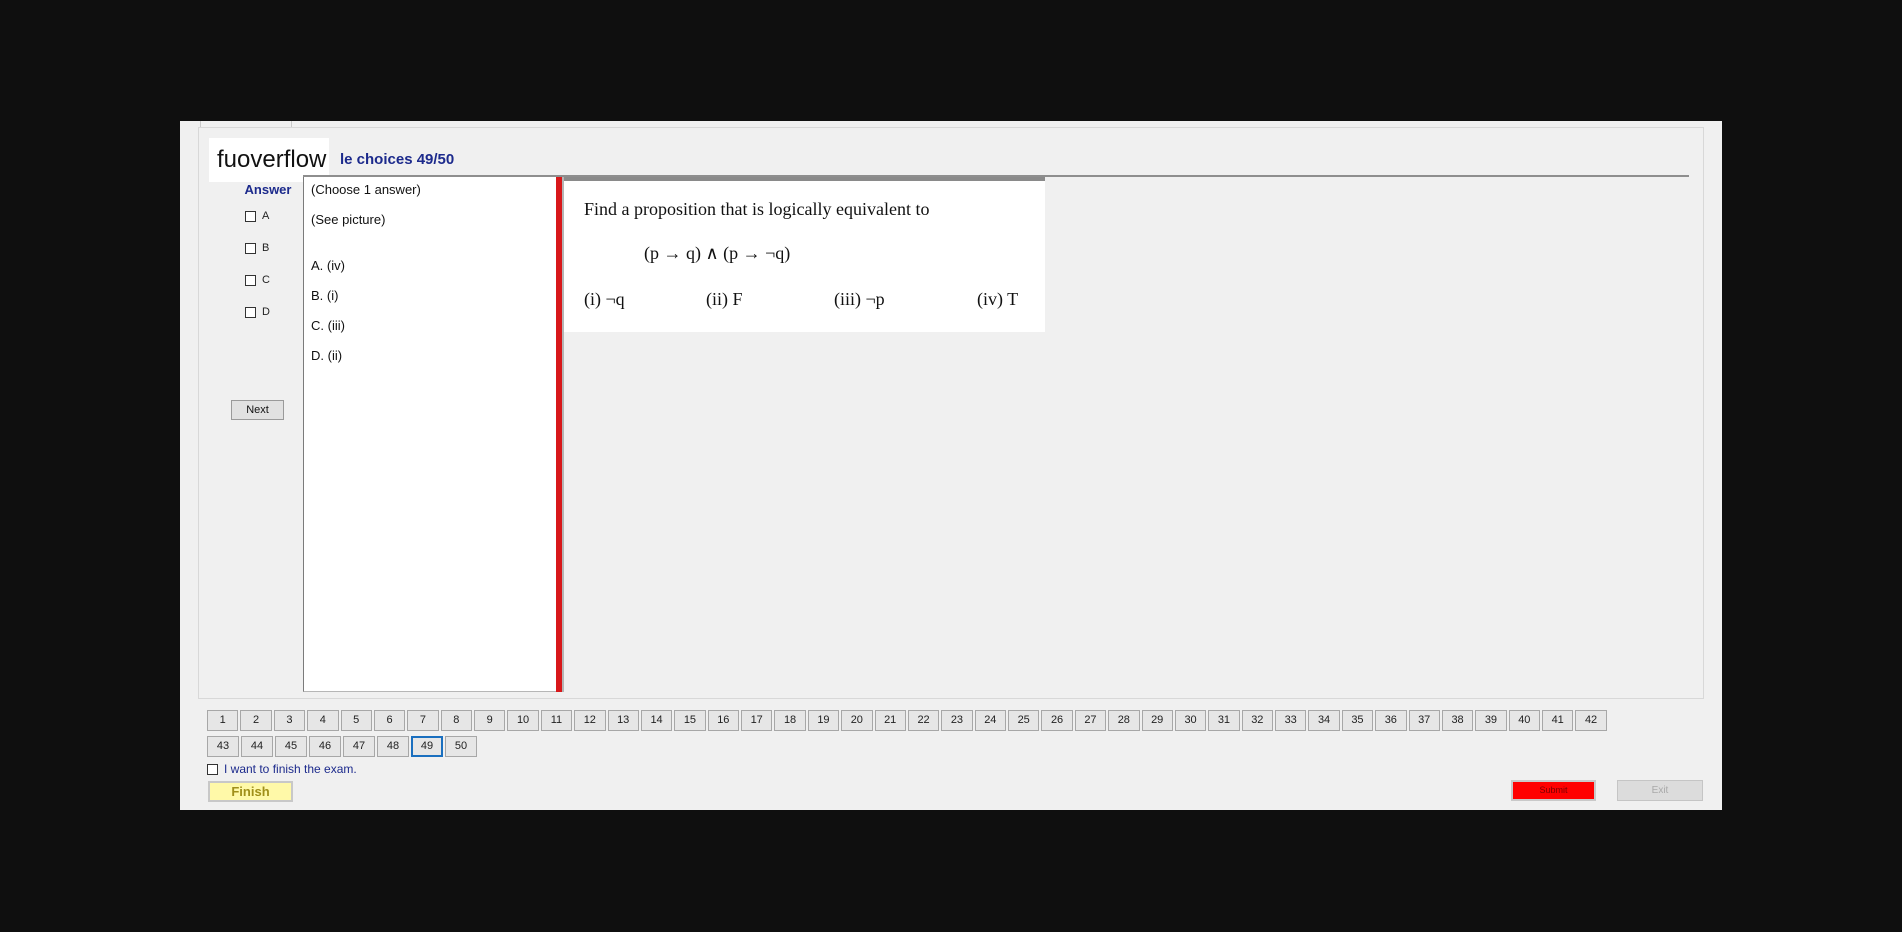 This screenshot has height=932, width=1902. Describe the element at coordinates (1224, 720) in the screenshot. I see `question-number-button: 31` at that location.